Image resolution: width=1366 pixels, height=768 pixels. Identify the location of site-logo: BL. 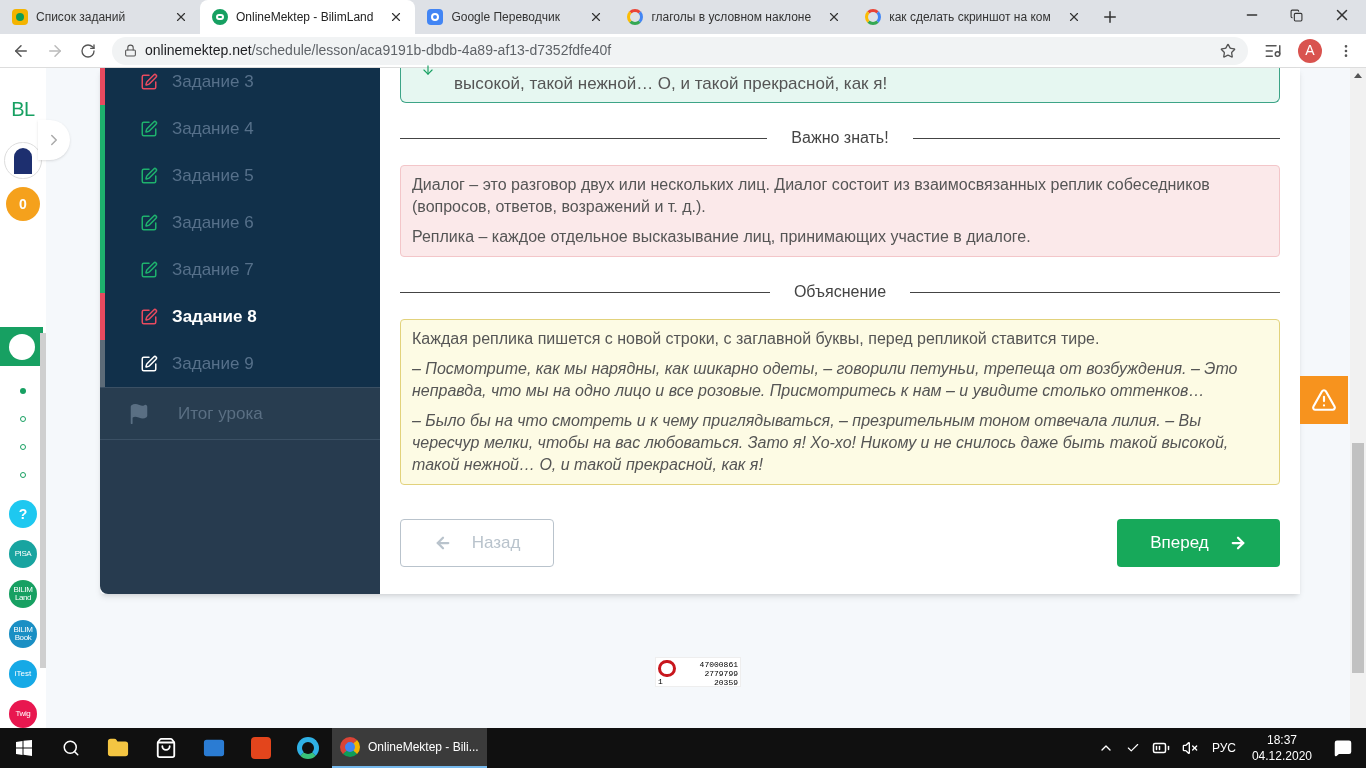
(23, 109).